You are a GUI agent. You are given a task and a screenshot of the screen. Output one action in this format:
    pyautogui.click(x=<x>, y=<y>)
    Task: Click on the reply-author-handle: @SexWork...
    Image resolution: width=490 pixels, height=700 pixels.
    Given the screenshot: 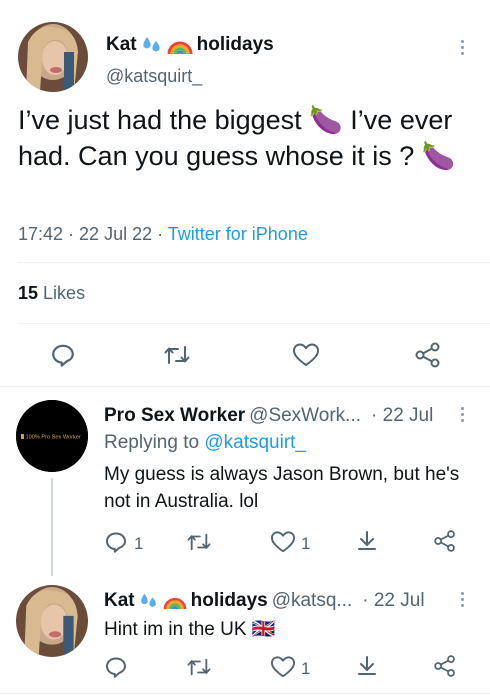 What is the action you would take?
    pyautogui.click(x=305, y=415)
    